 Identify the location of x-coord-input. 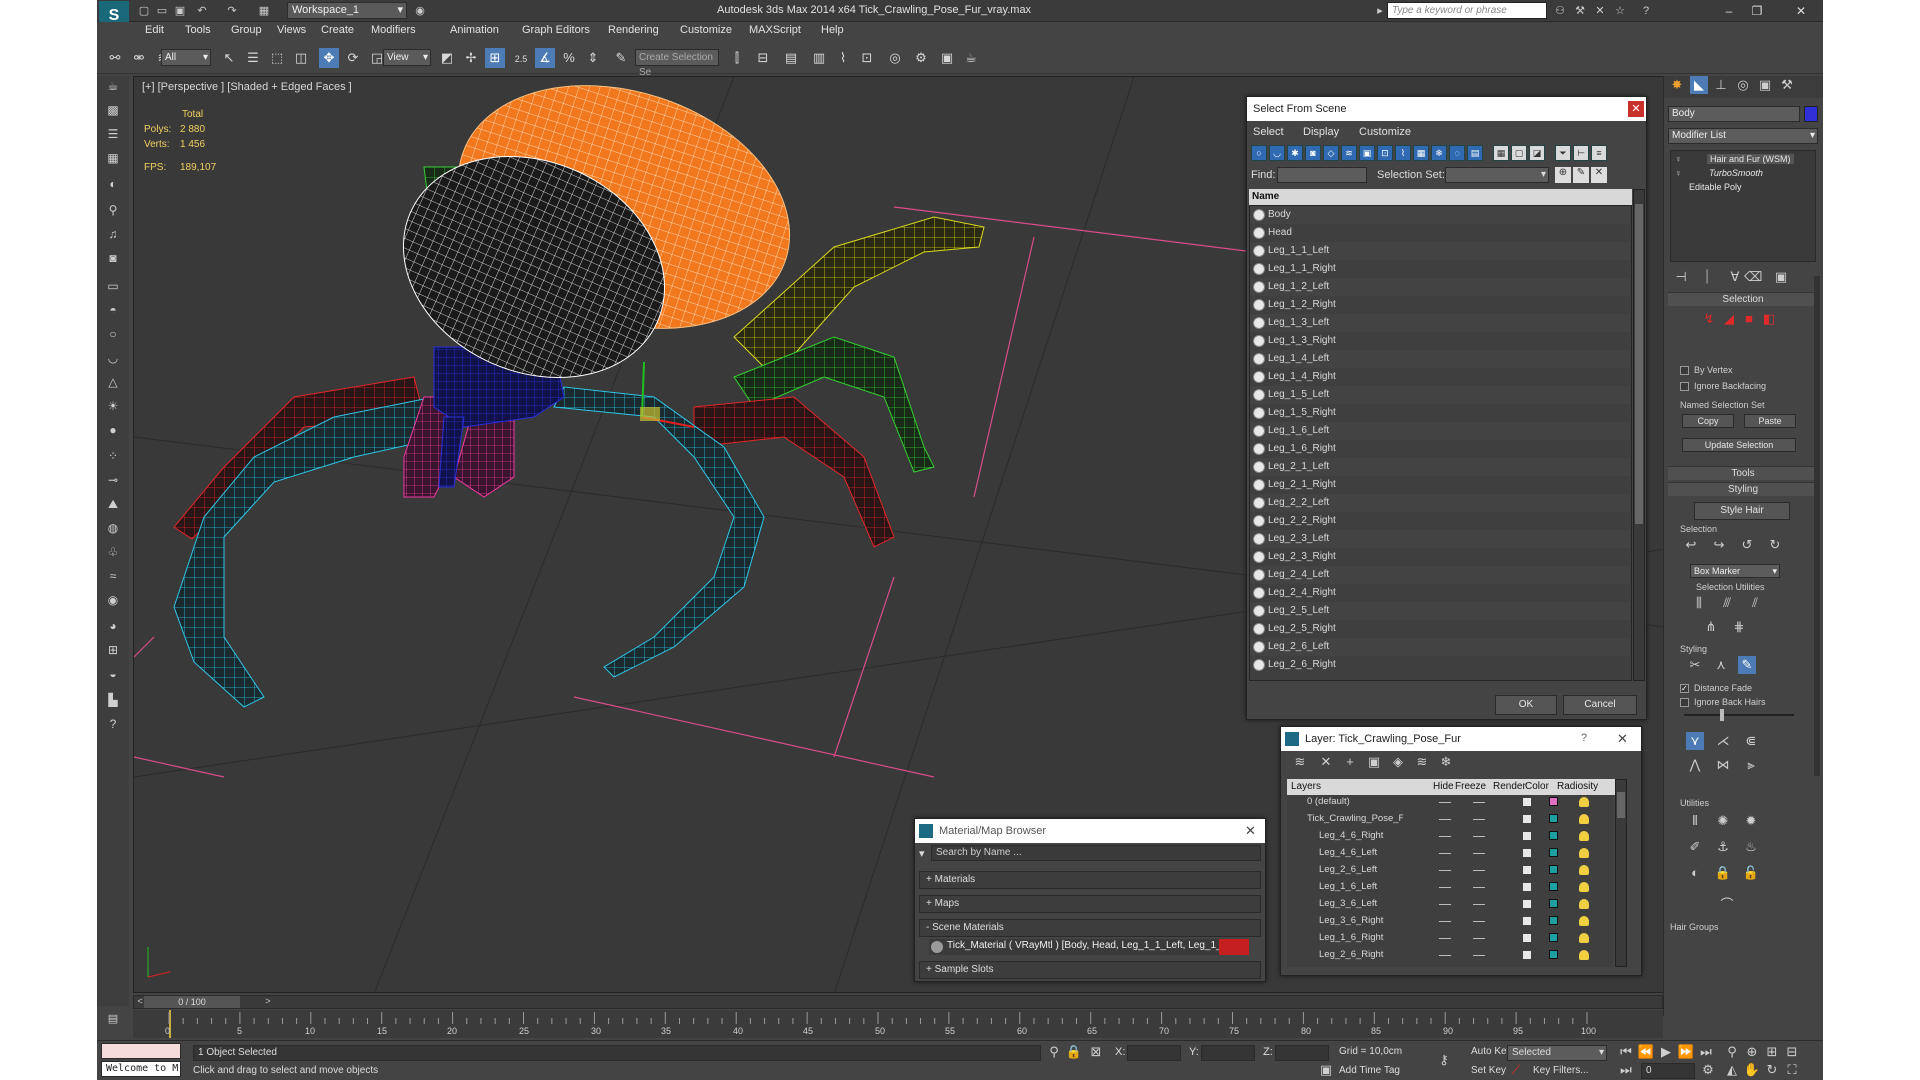
(1154, 1053).